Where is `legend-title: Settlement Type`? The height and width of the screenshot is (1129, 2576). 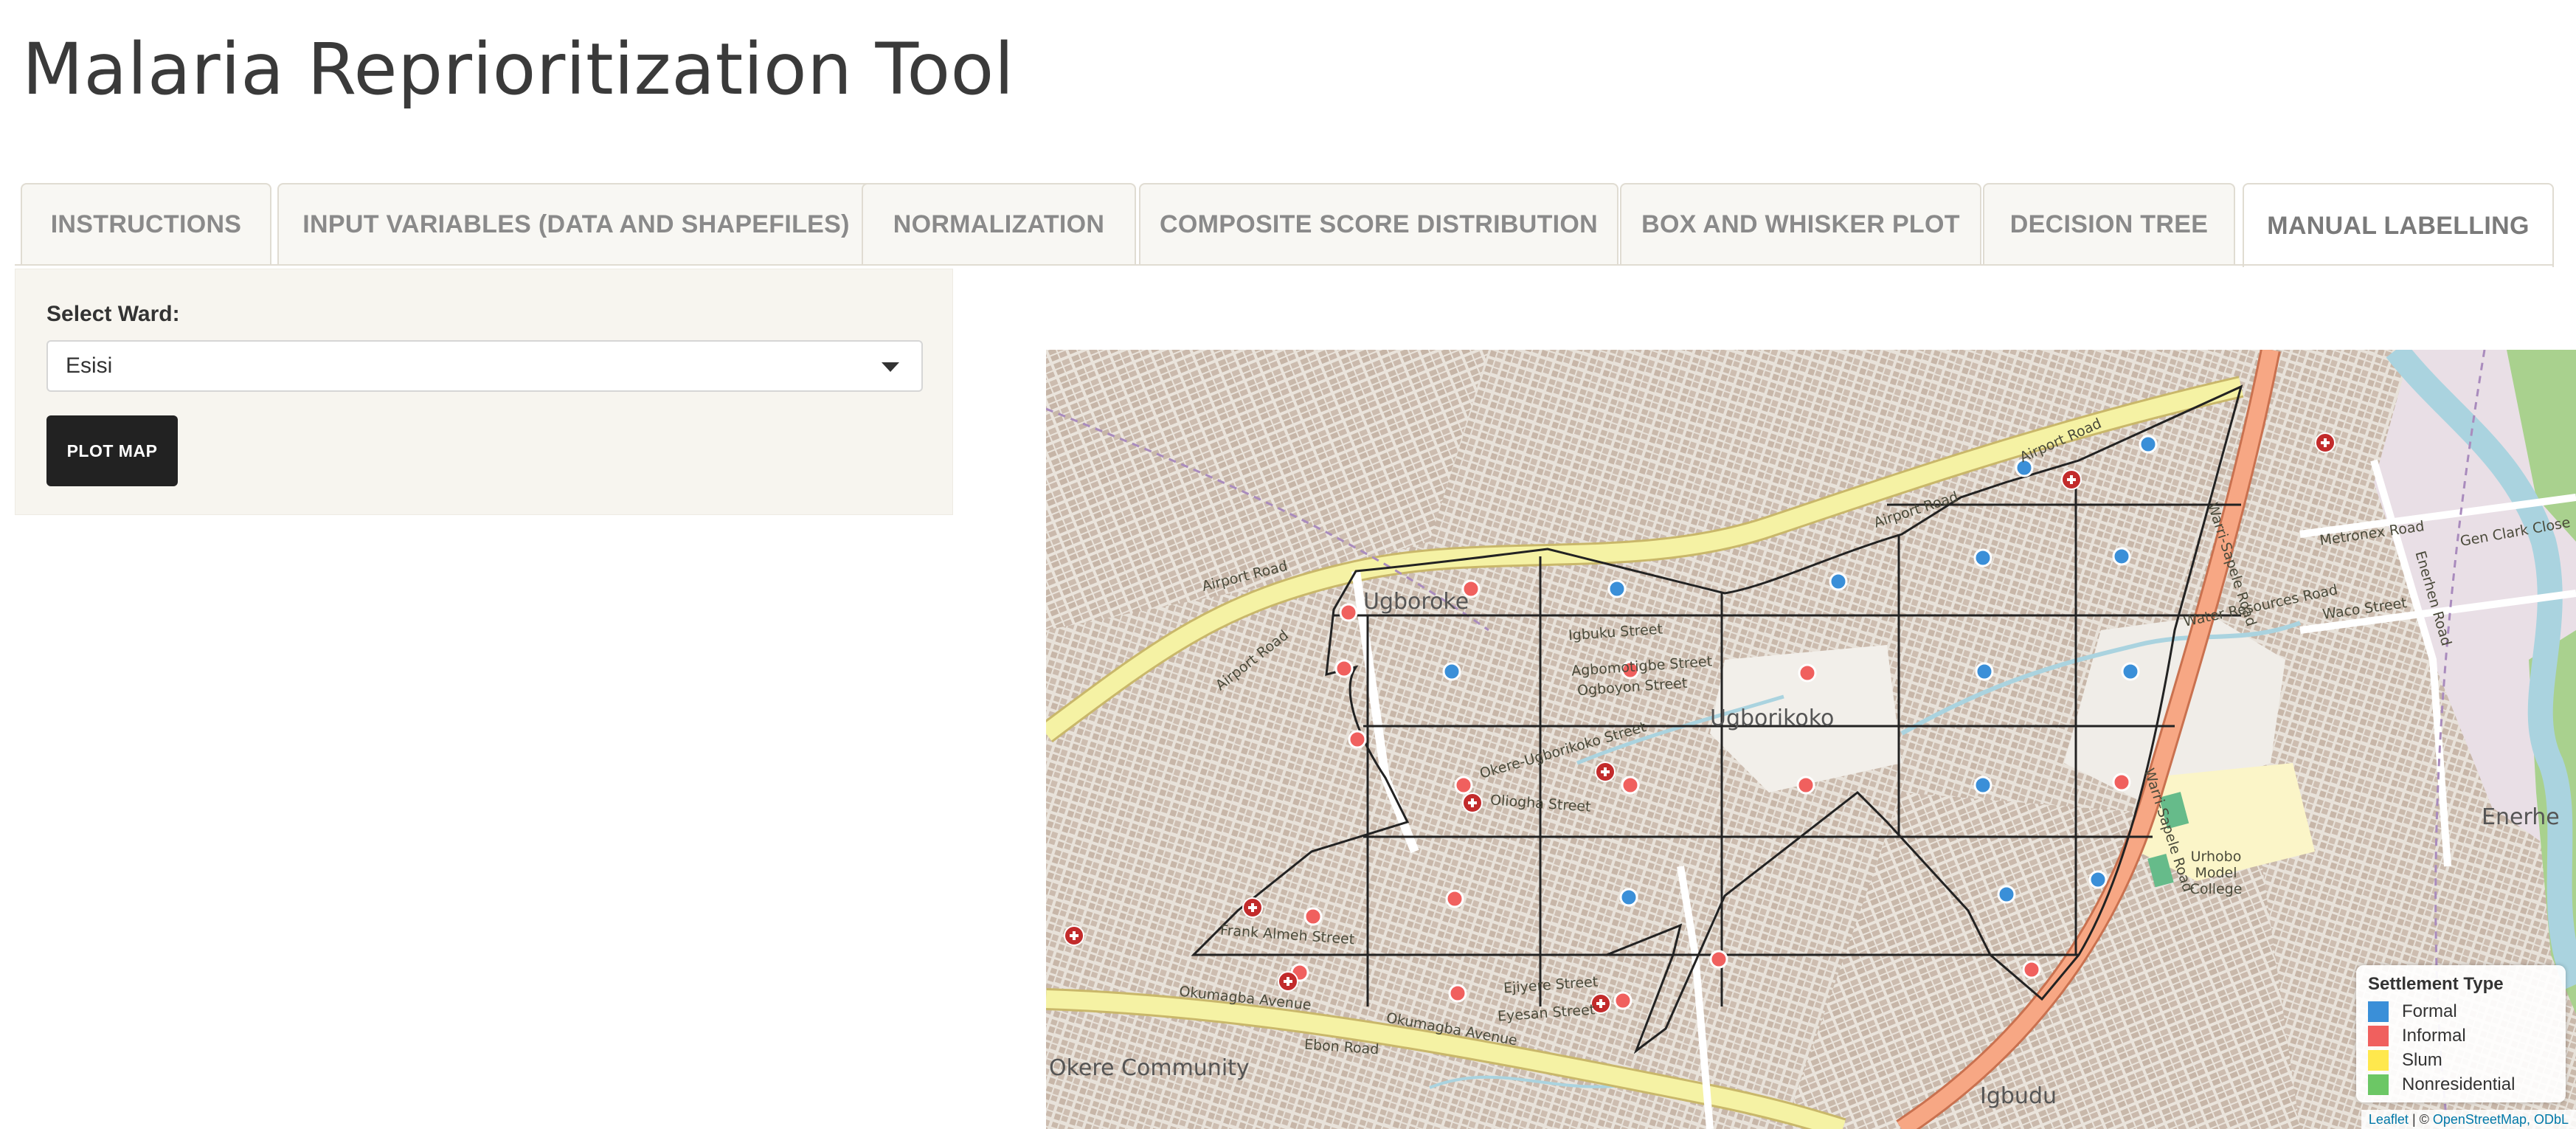
legend-title: Settlement Type is located at coordinates (2436, 984).